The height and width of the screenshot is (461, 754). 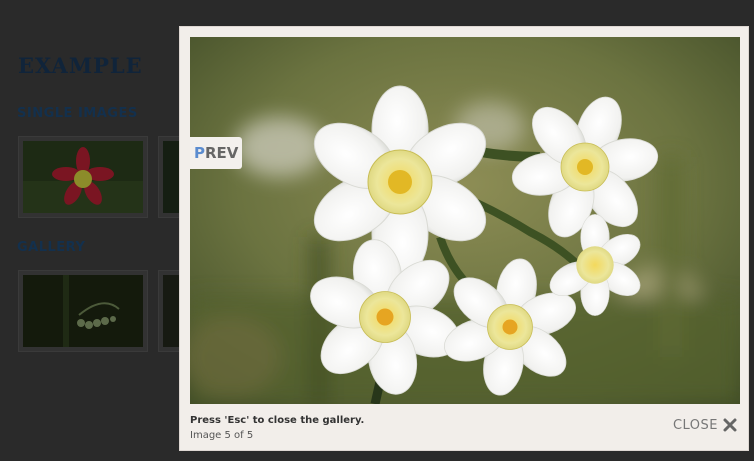 I want to click on image-counter: Image 5 of 5, so click(x=222, y=435).